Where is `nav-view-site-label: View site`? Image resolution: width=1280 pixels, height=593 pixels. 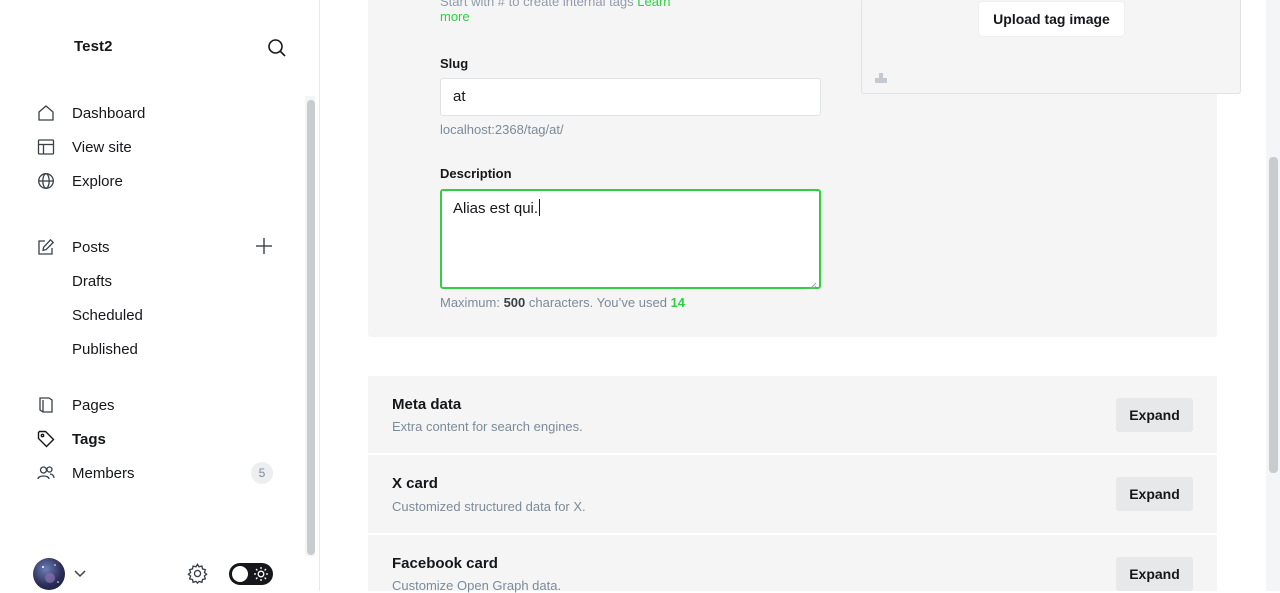
nav-view-site-label: View site is located at coordinates (102, 147).